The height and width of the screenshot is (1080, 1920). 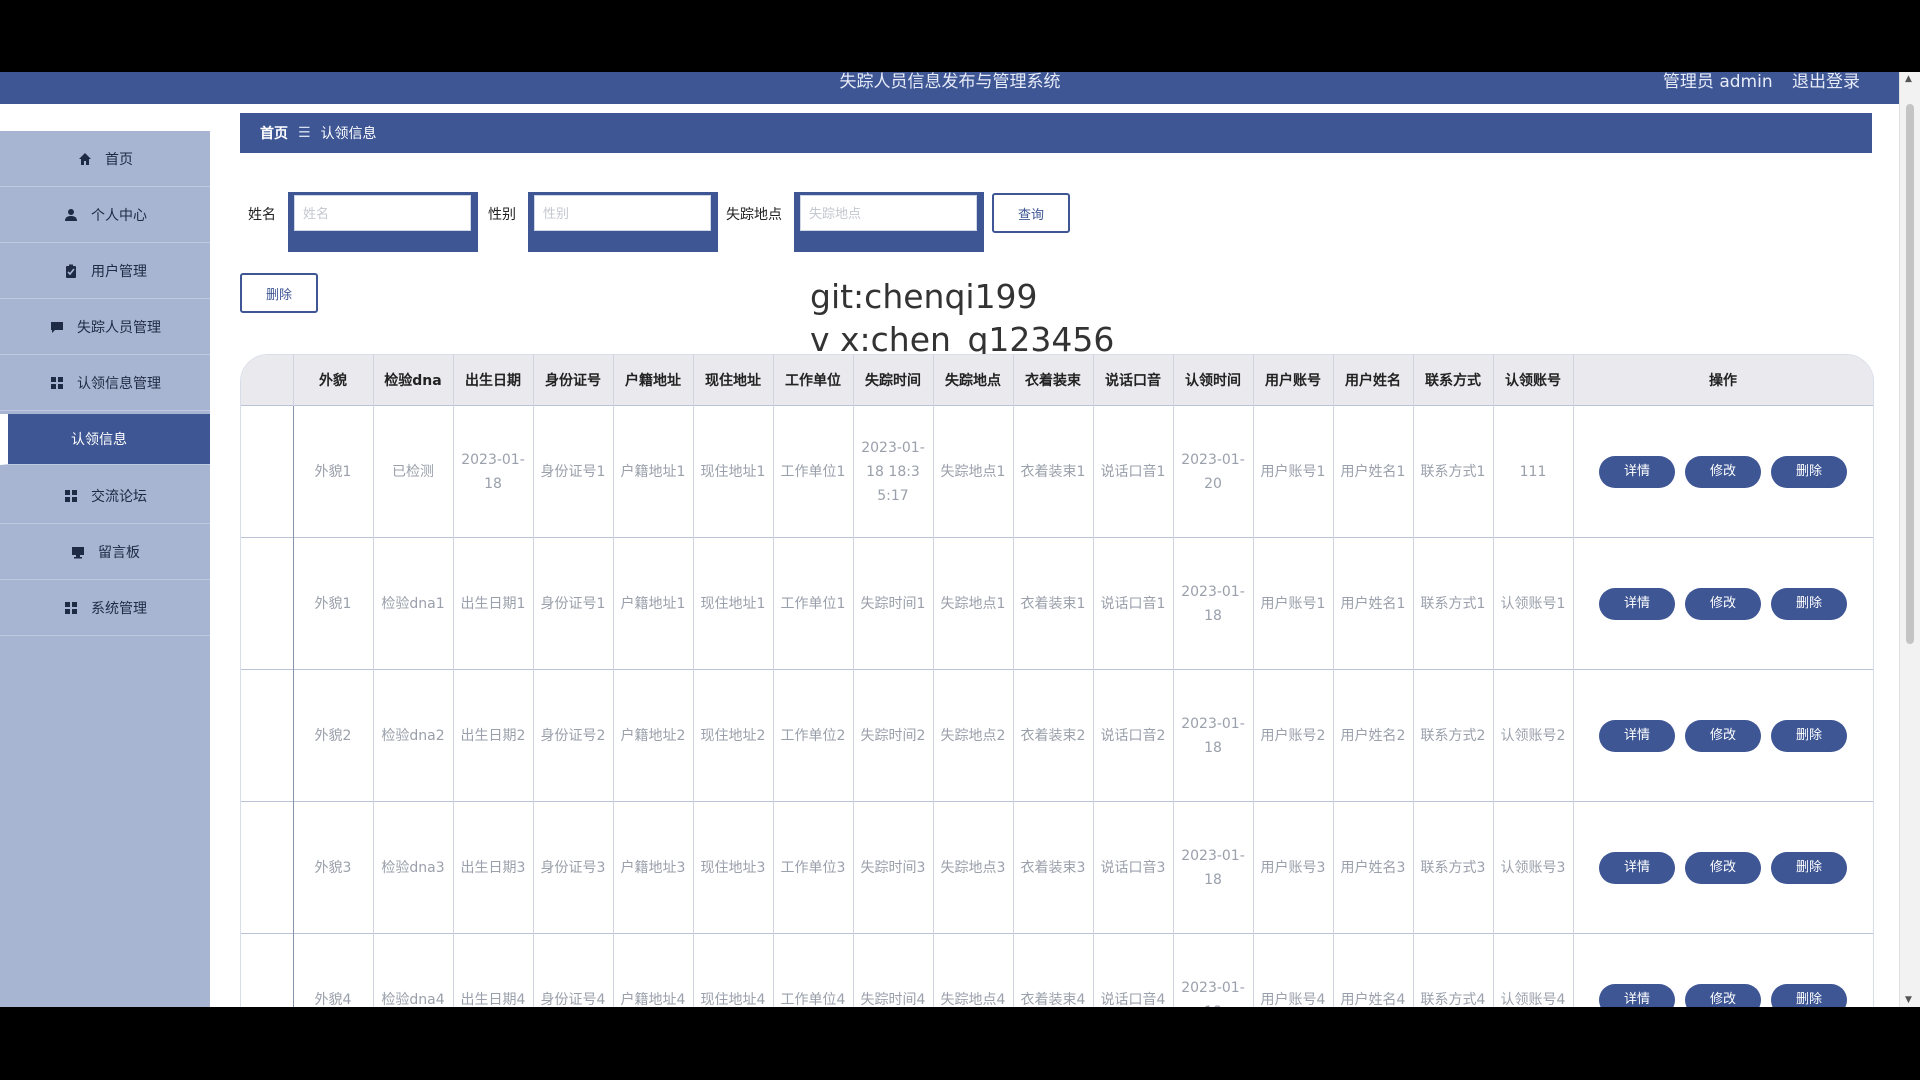 What do you see at coordinates (119, 496) in the screenshot?
I see `sidebar-item-label: 交流论坛` at bounding box center [119, 496].